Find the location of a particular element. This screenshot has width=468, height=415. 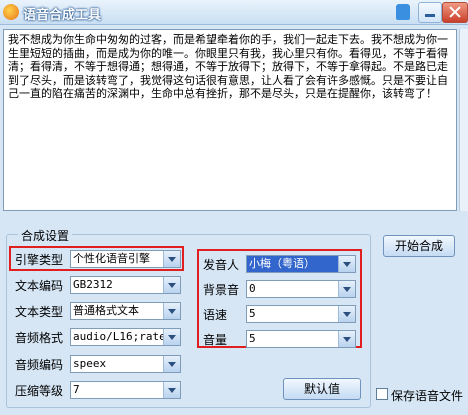

text-type-select: 普通格式文本 is located at coordinates (125, 311).